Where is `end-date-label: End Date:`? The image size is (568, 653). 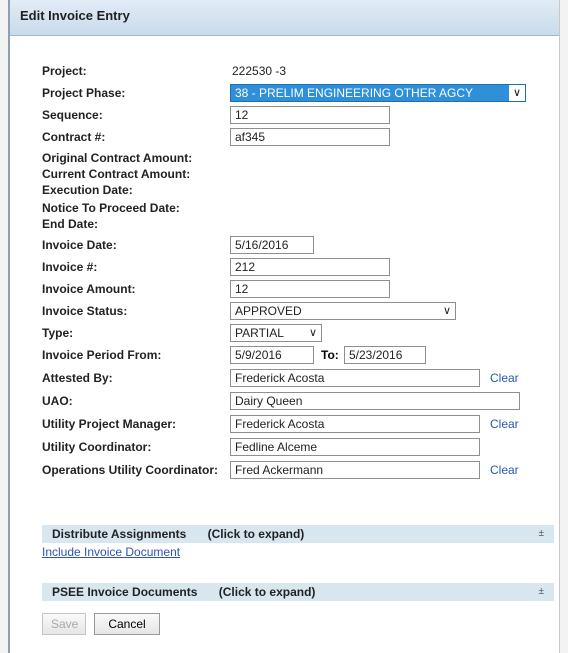
end-date-label: End Date: is located at coordinates (70, 224).